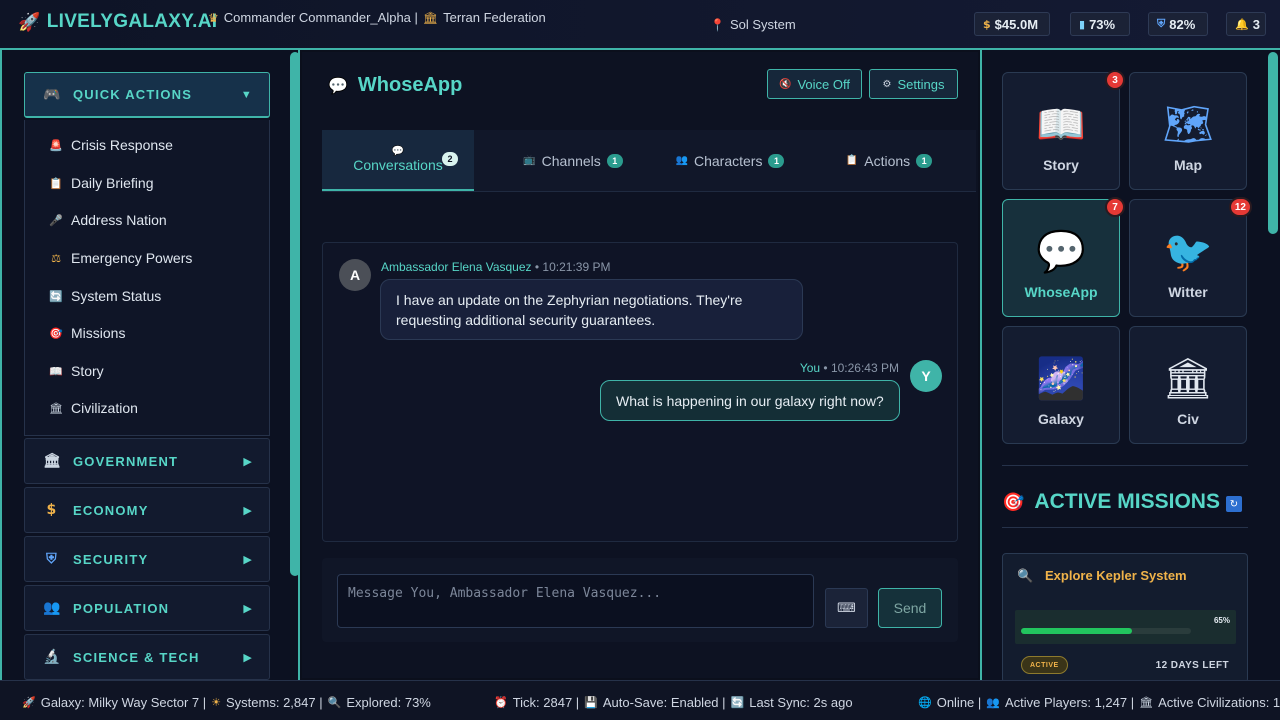 The width and height of the screenshot is (1280, 720). I want to click on send-button: Send, so click(910, 608).